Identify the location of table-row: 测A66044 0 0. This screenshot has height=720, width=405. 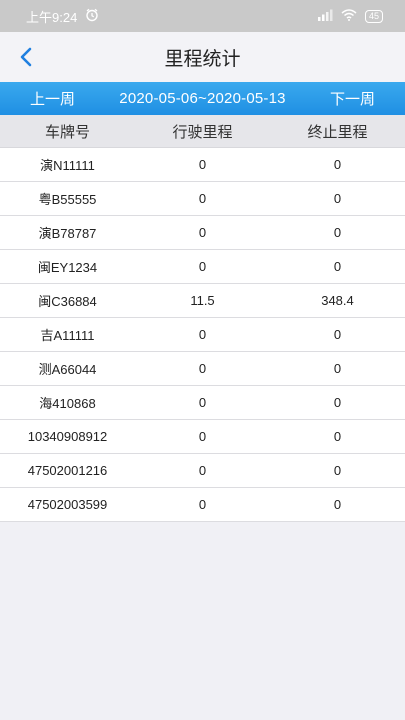
(202, 369).